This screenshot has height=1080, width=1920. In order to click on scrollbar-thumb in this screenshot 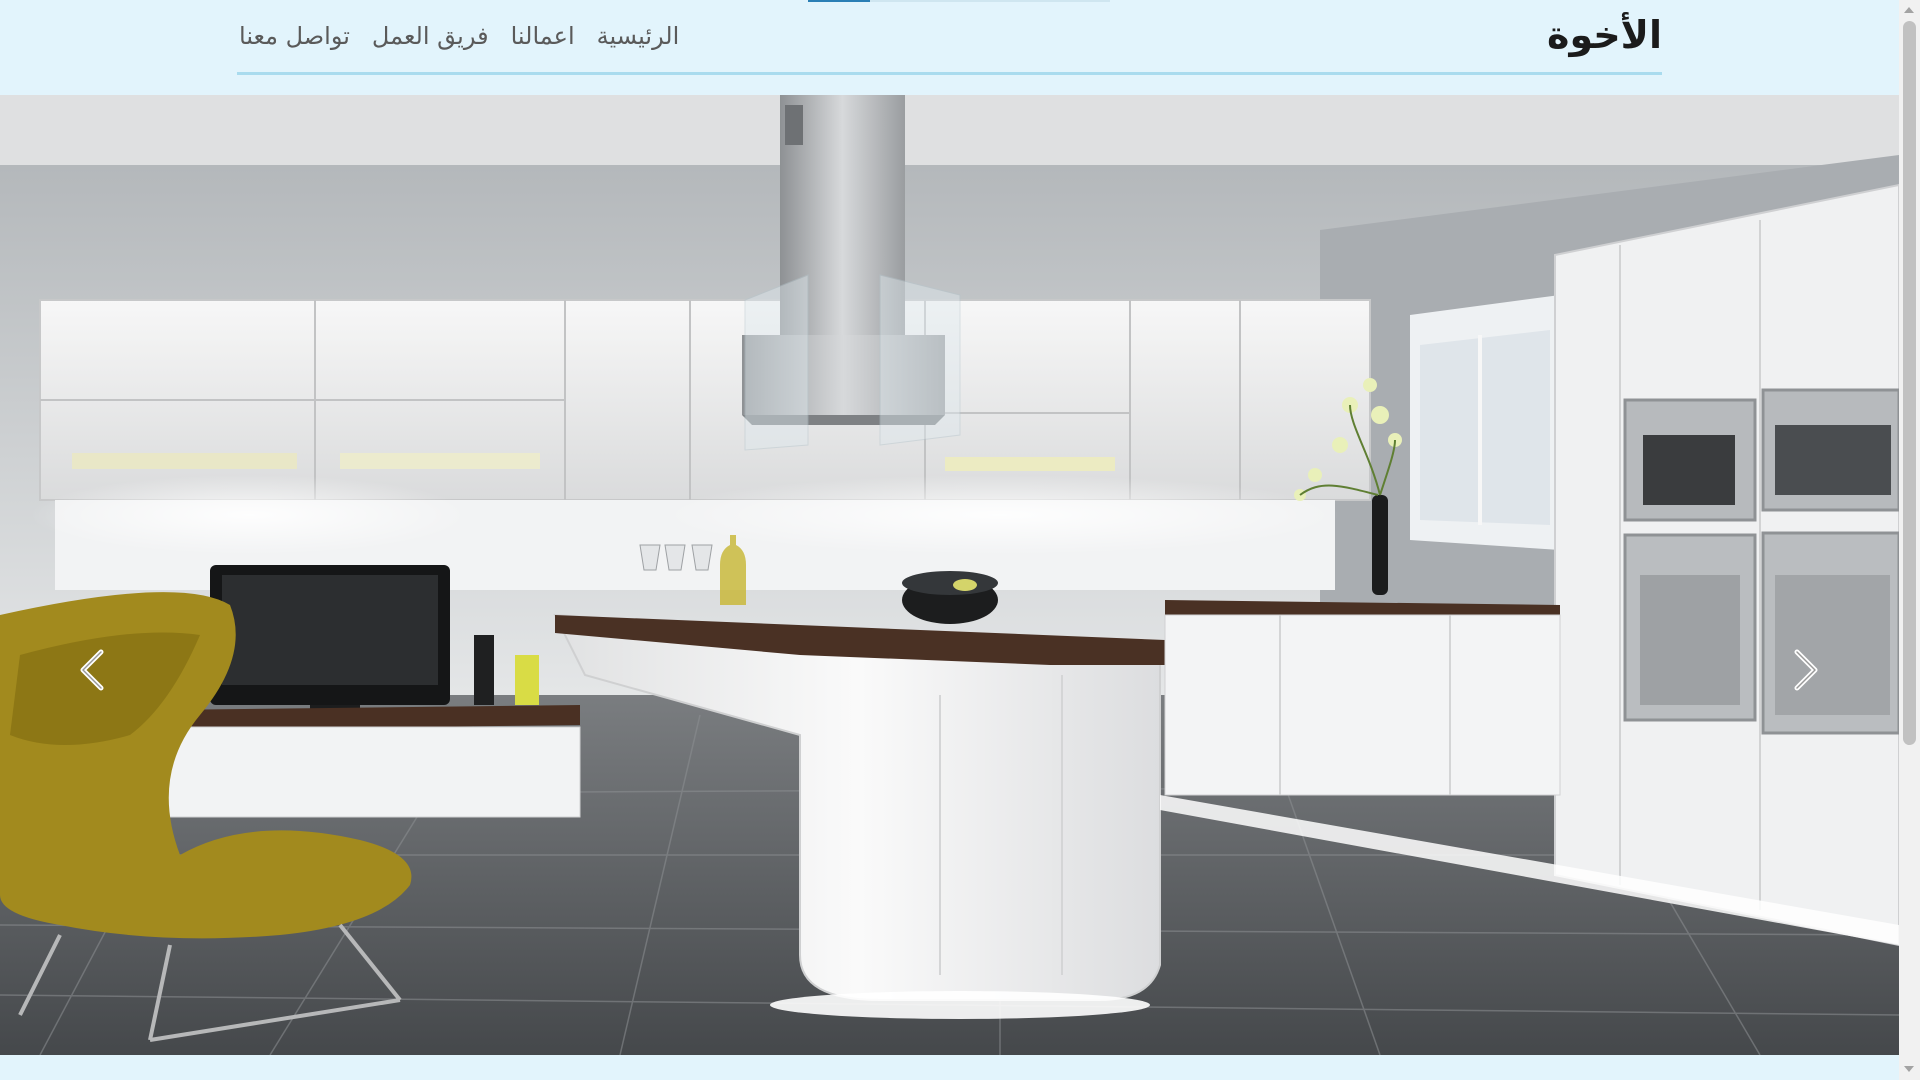, I will do `click(1909, 383)`.